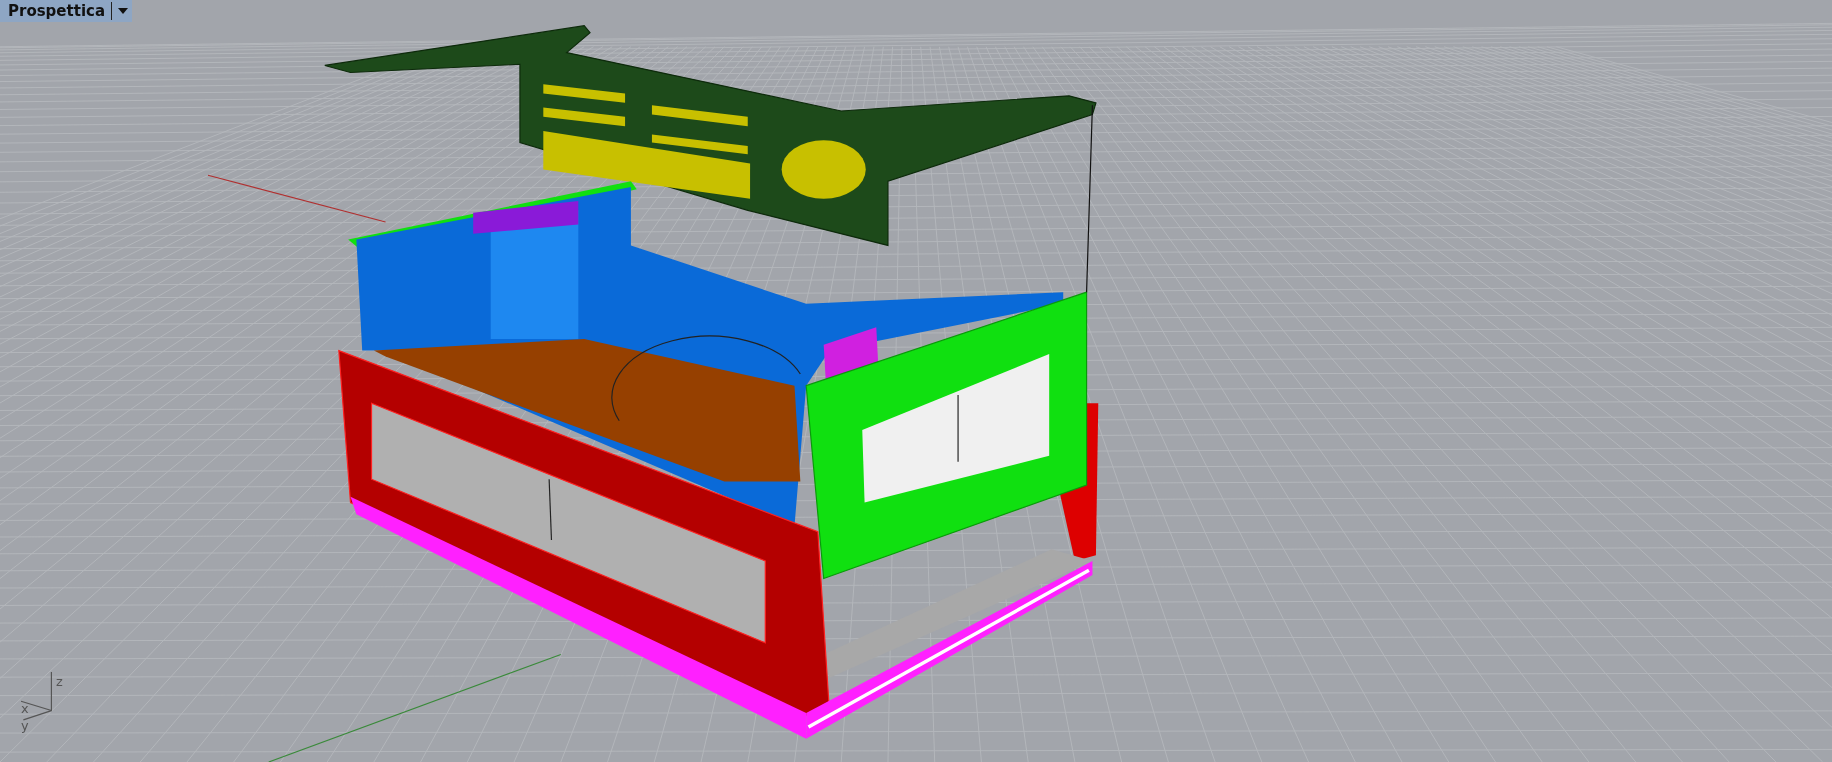  Describe the element at coordinates (59, 682) in the screenshot. I see `axis-label: z` at that location.